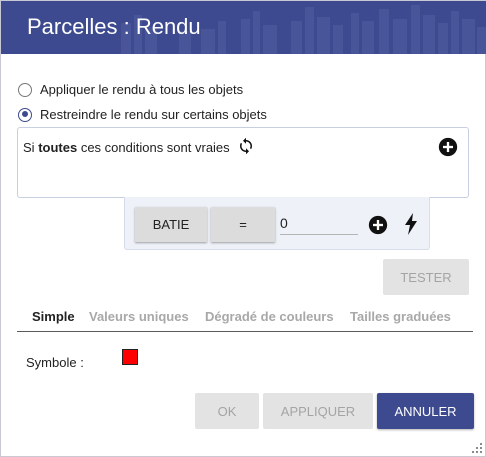  I want to click on radio-button-unchecked, so click(25, 89).